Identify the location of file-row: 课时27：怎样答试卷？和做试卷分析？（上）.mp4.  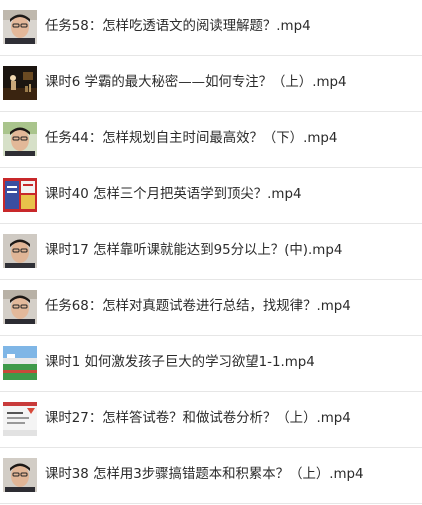
(211, 420).